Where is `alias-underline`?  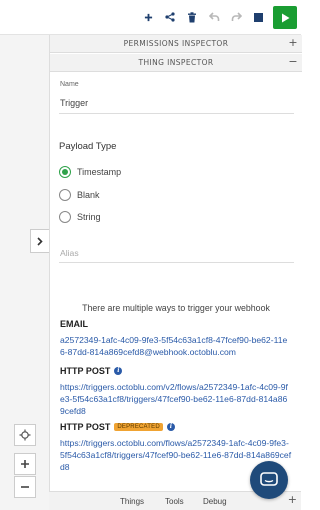
alias-underline is located at coordinates (176, 262).